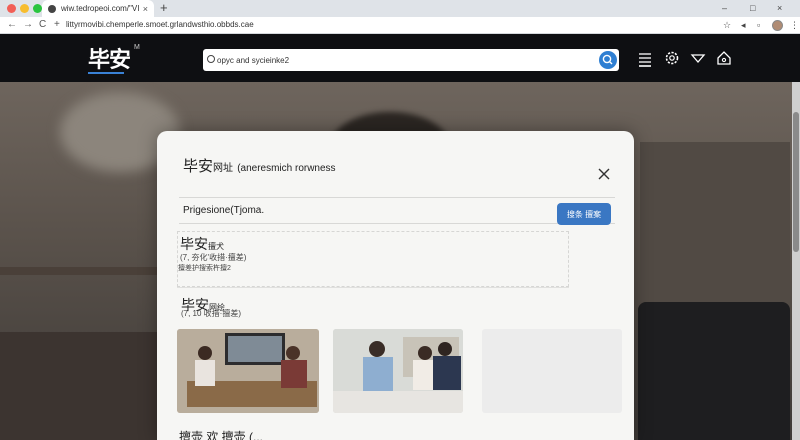 This screenshot has height=440, width=800. I want to click on search-input, so click(397, 60).